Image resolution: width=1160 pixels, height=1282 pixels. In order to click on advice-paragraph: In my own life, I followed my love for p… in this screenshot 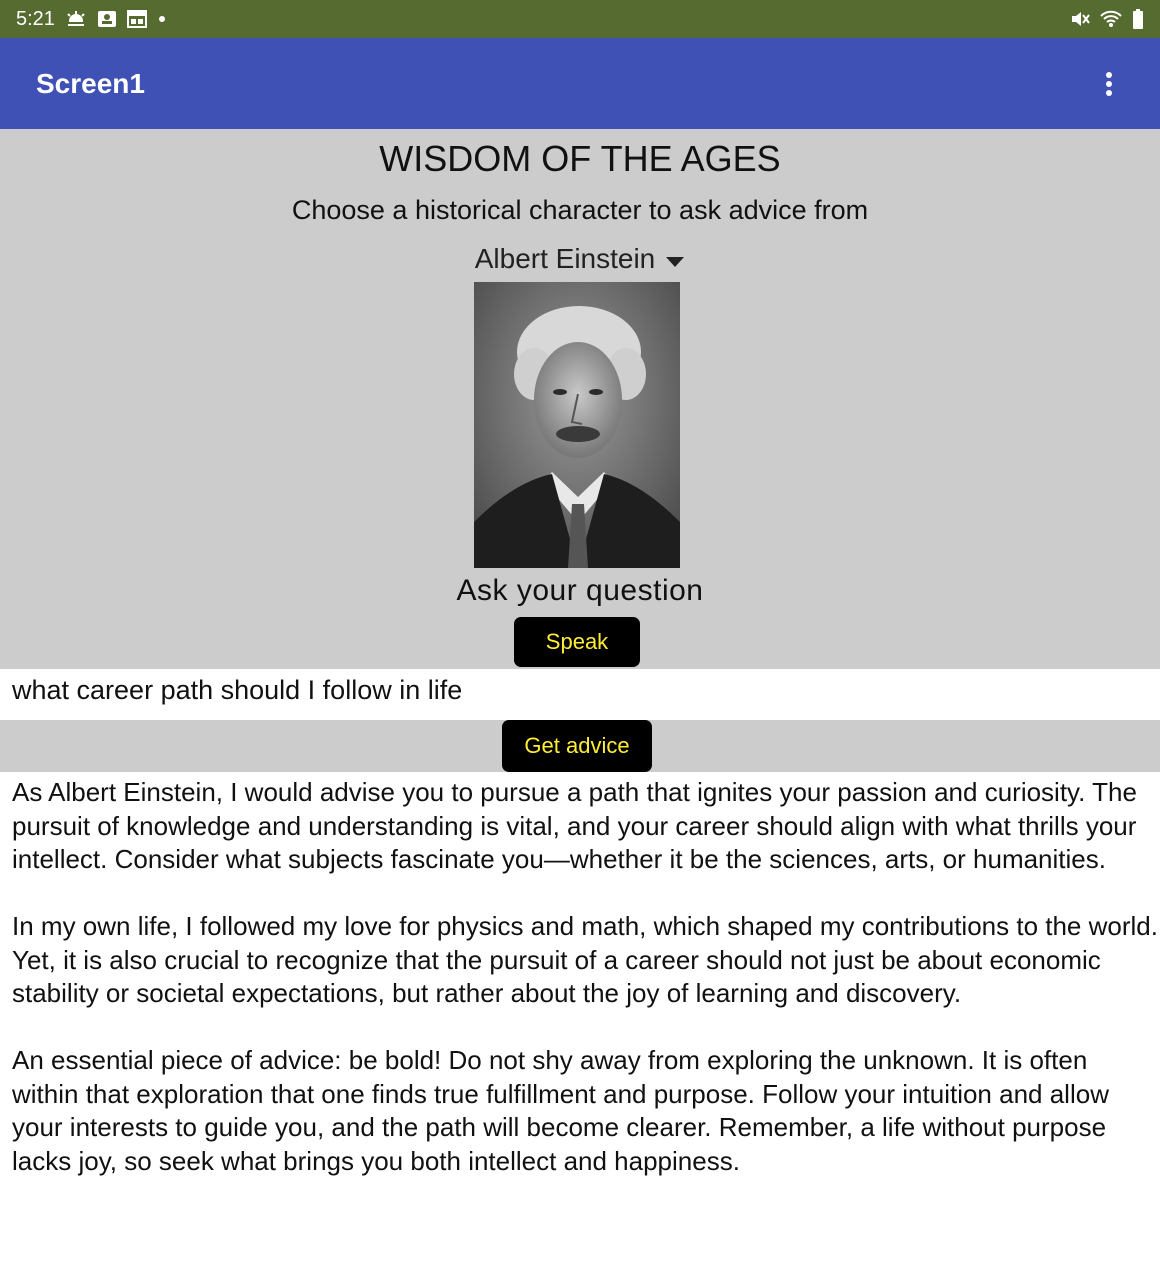, I will do `click(585, 959)`.